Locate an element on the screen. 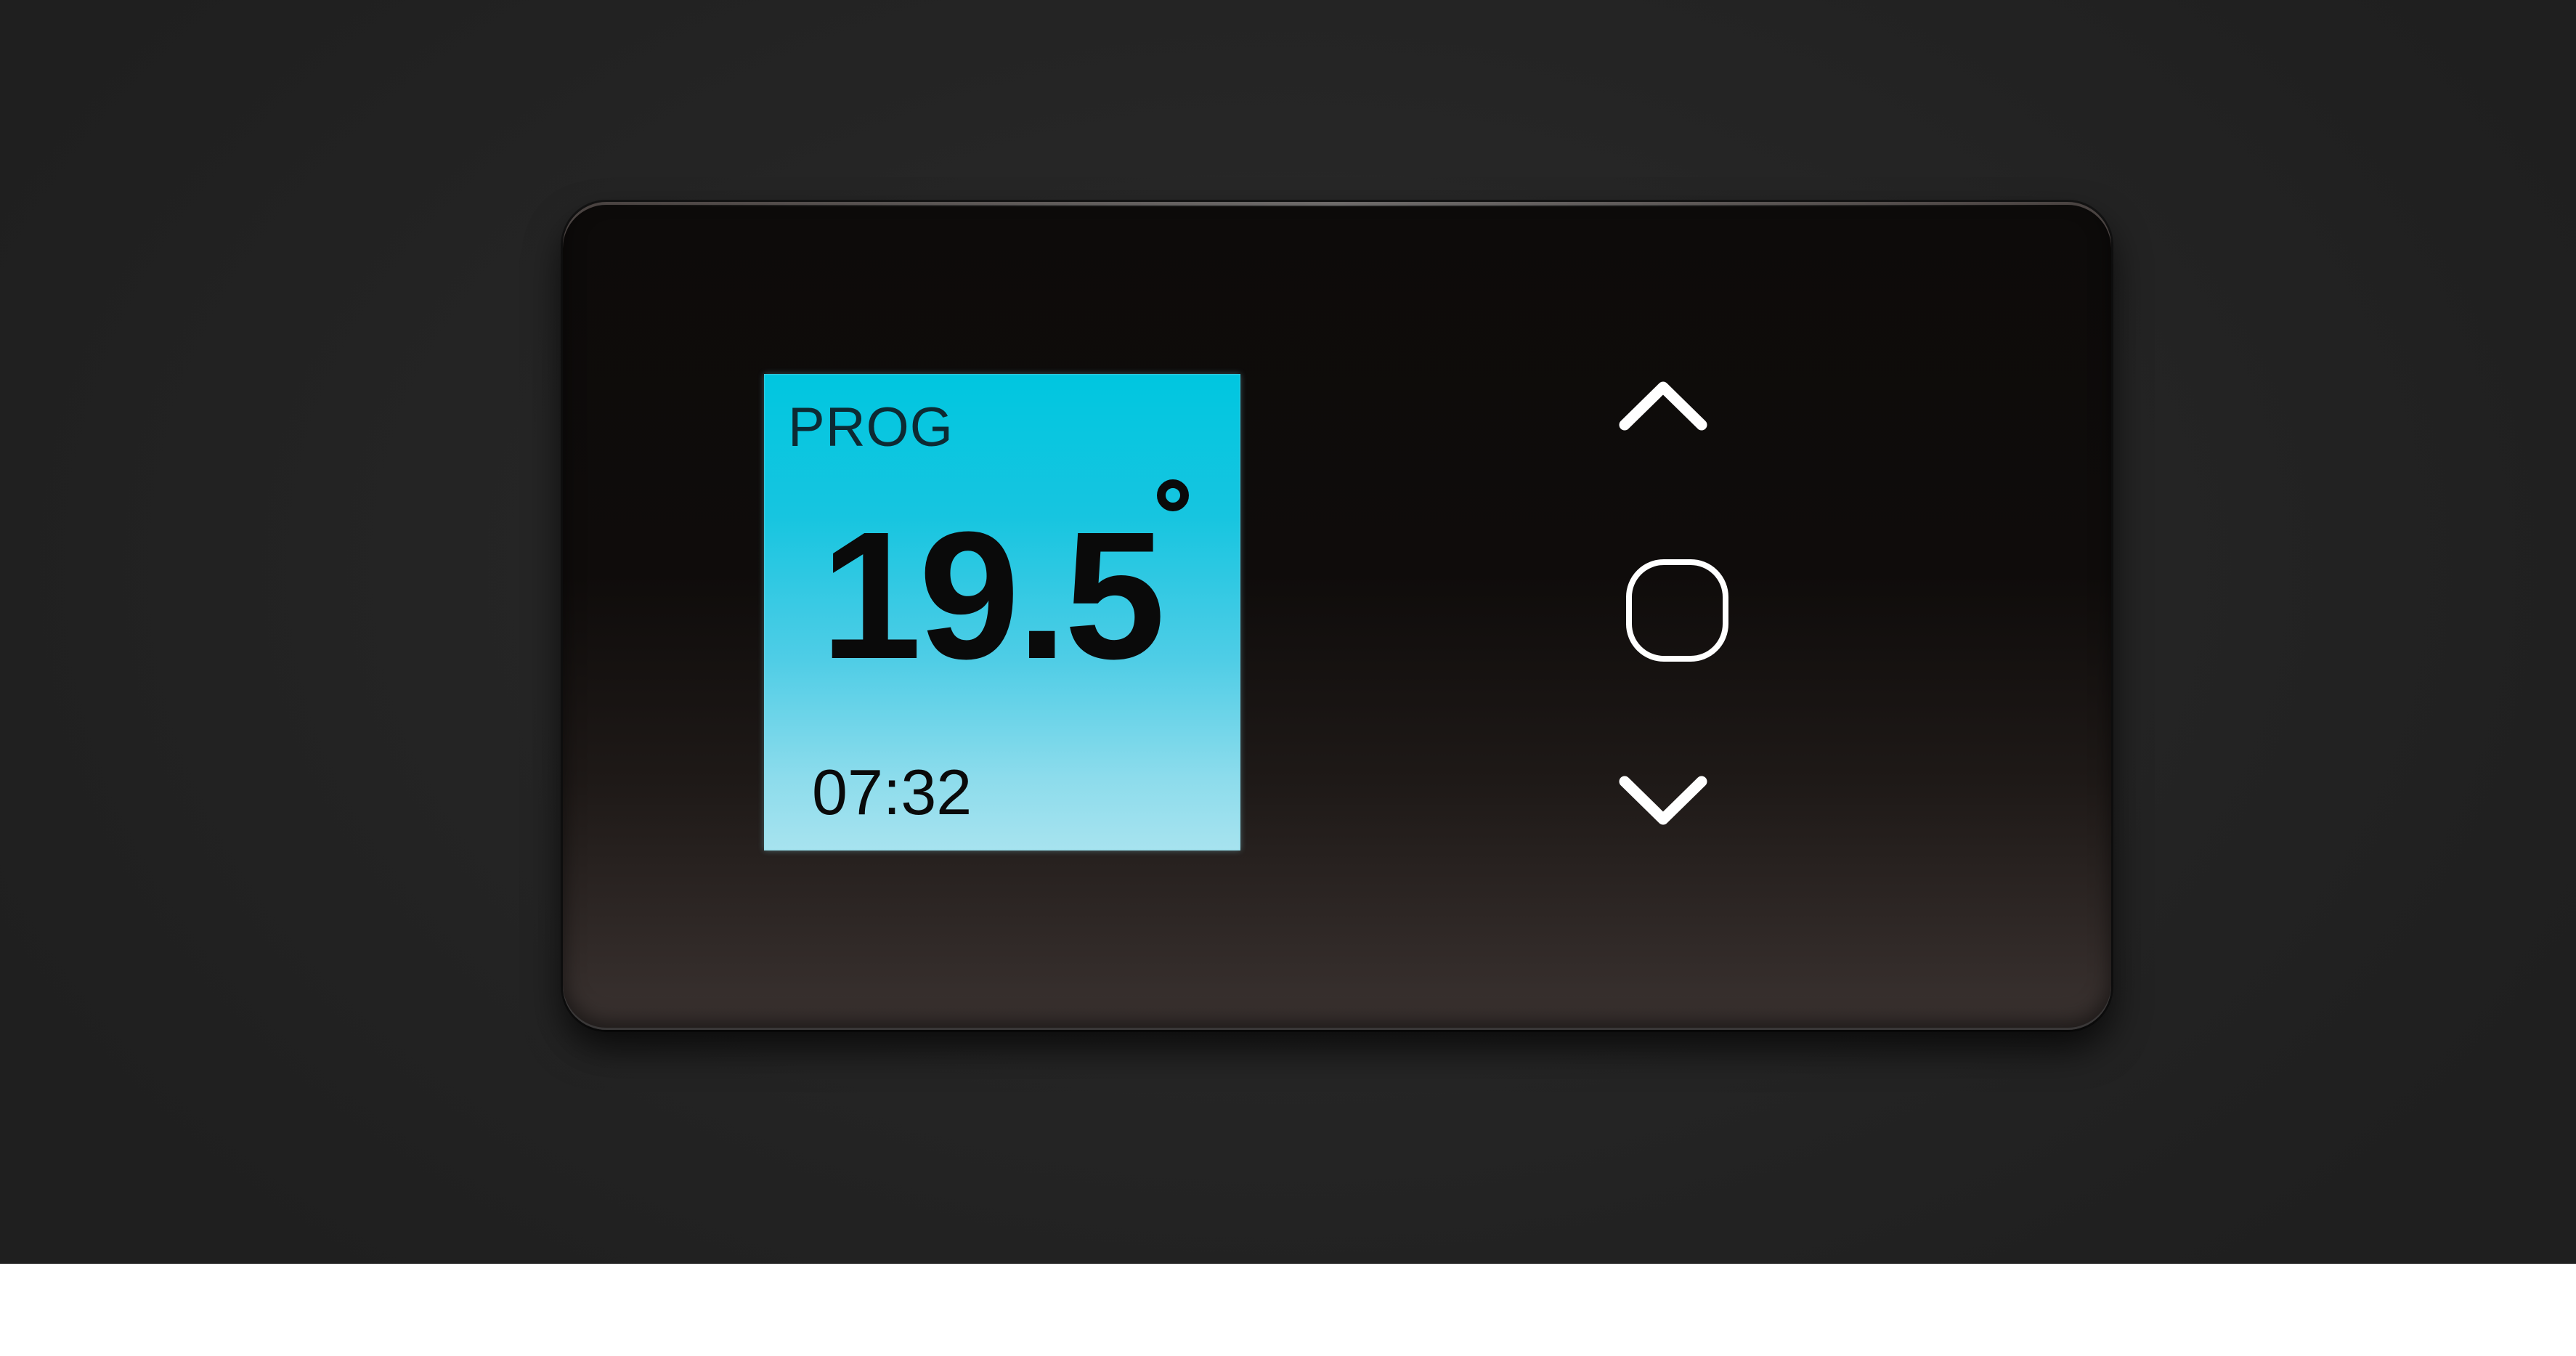 The image size is (2576, 1356). increase-button is located at coordinates (1663, 405).